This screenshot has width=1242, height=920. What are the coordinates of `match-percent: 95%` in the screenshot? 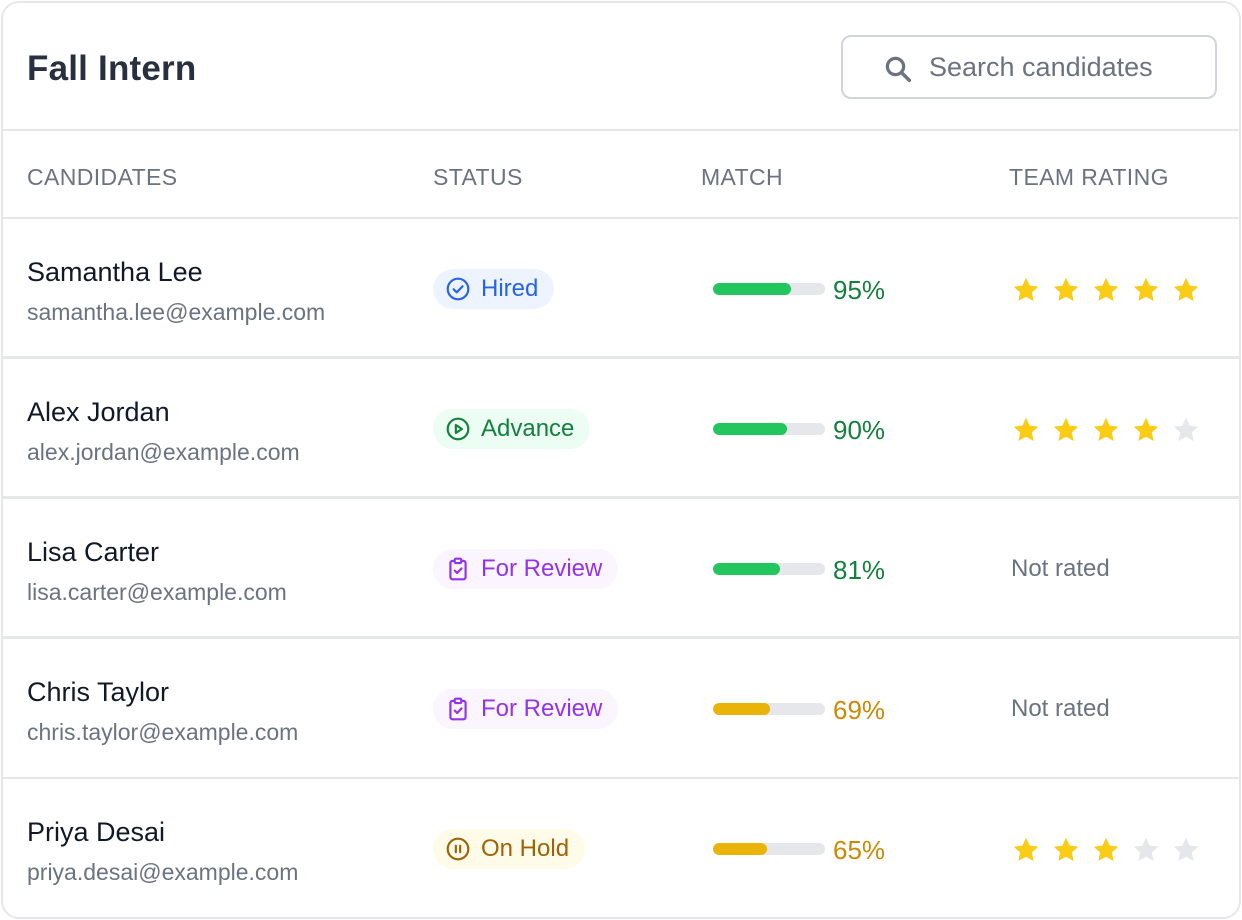 It's located at (859, 290).